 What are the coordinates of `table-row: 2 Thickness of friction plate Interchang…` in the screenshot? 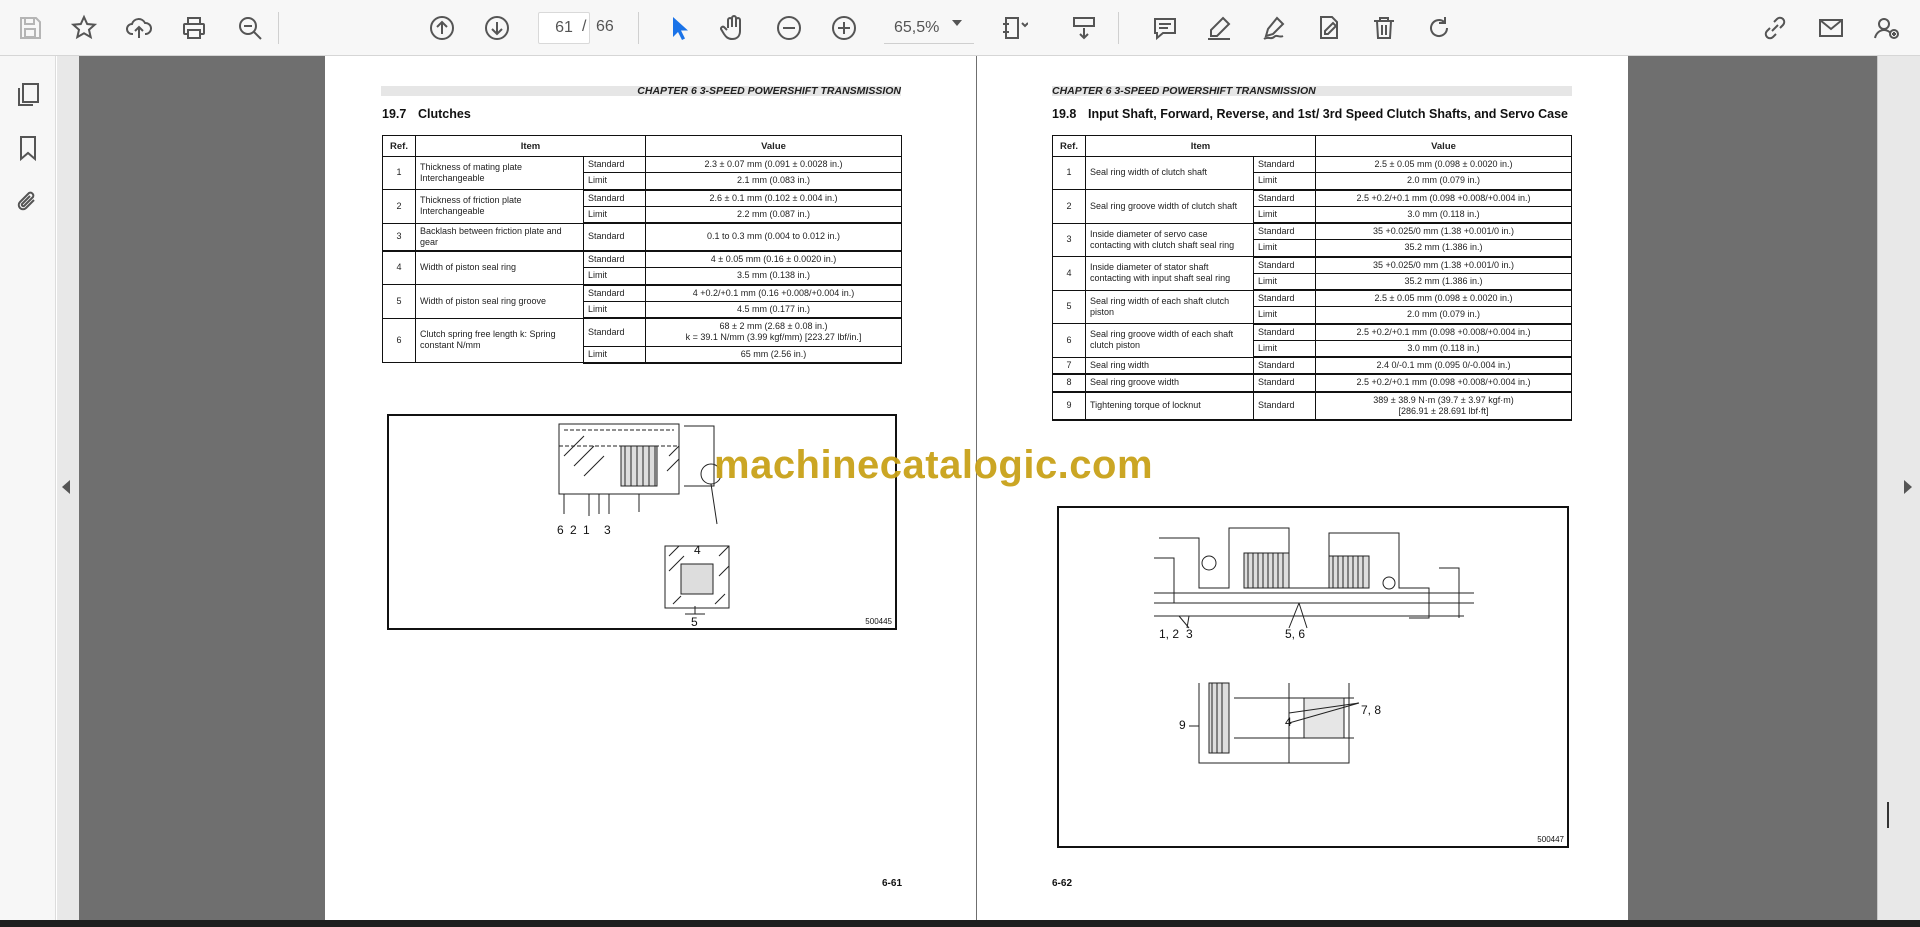 It's located at (642, 206).